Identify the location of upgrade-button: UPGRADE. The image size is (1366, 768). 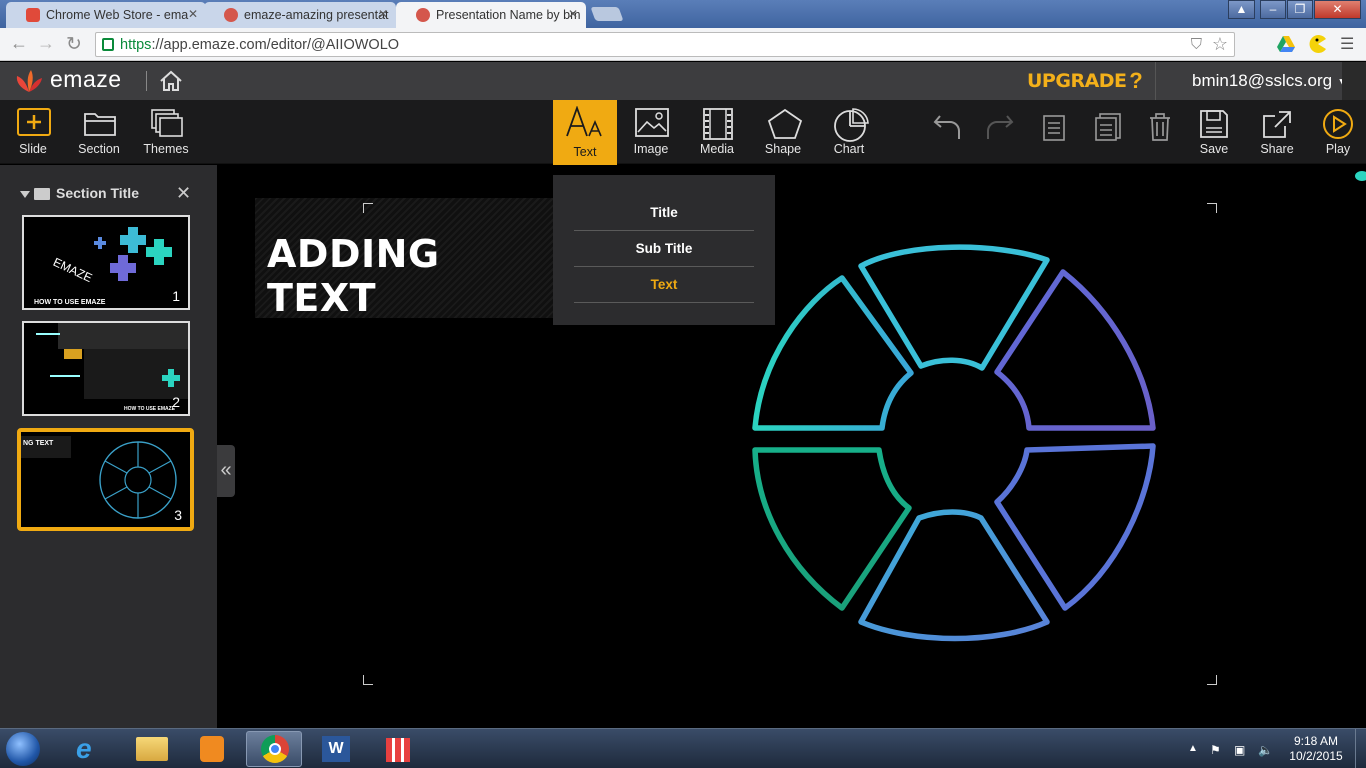
(1077, 81).